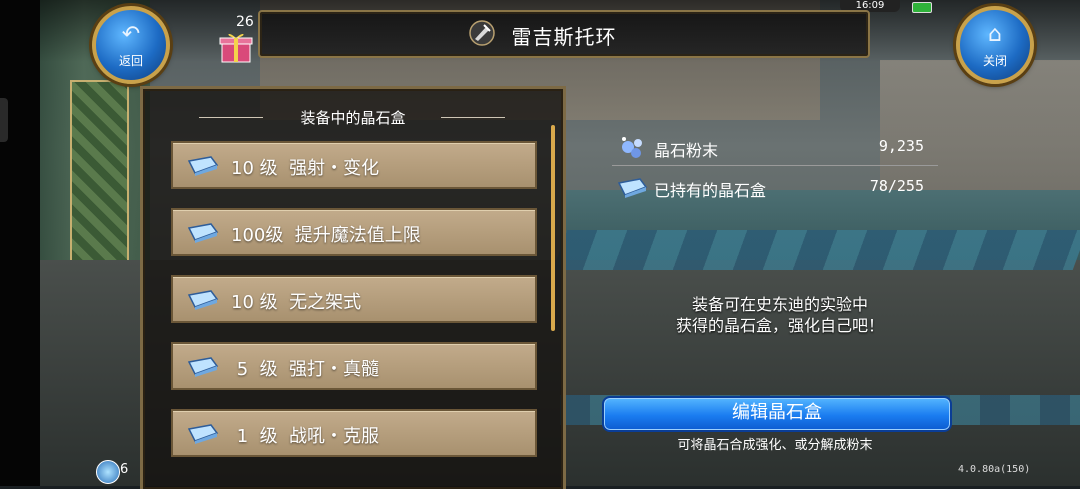  What do you see at coordinates (994, 469) in the screenshot?
I see `version-label: 4.0.80a(150)` at bounding box center [994, 469].